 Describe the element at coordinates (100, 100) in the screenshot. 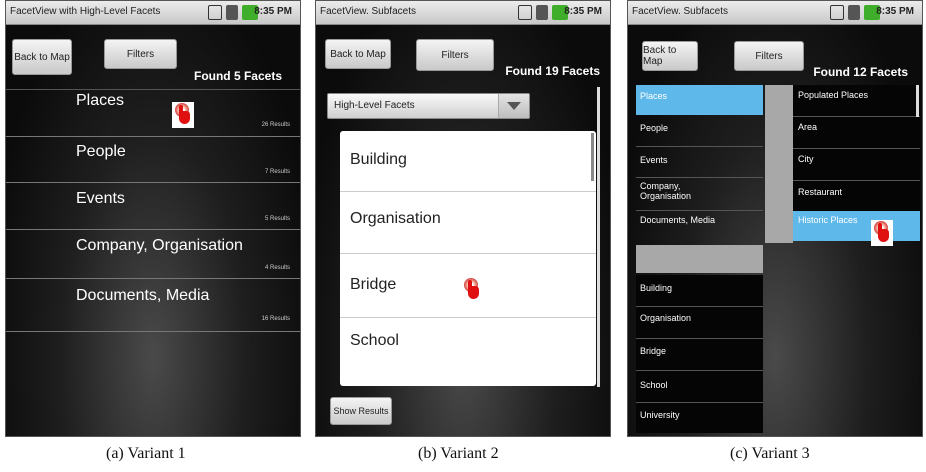

I see `facet-name: Places` at that location.